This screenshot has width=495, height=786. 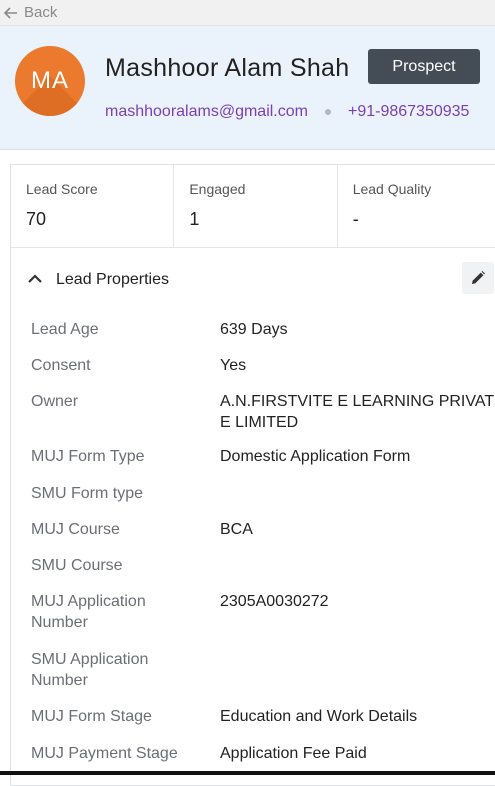 I want to click on property-label: MUJ Form Stage, so click(x=91, y=716).